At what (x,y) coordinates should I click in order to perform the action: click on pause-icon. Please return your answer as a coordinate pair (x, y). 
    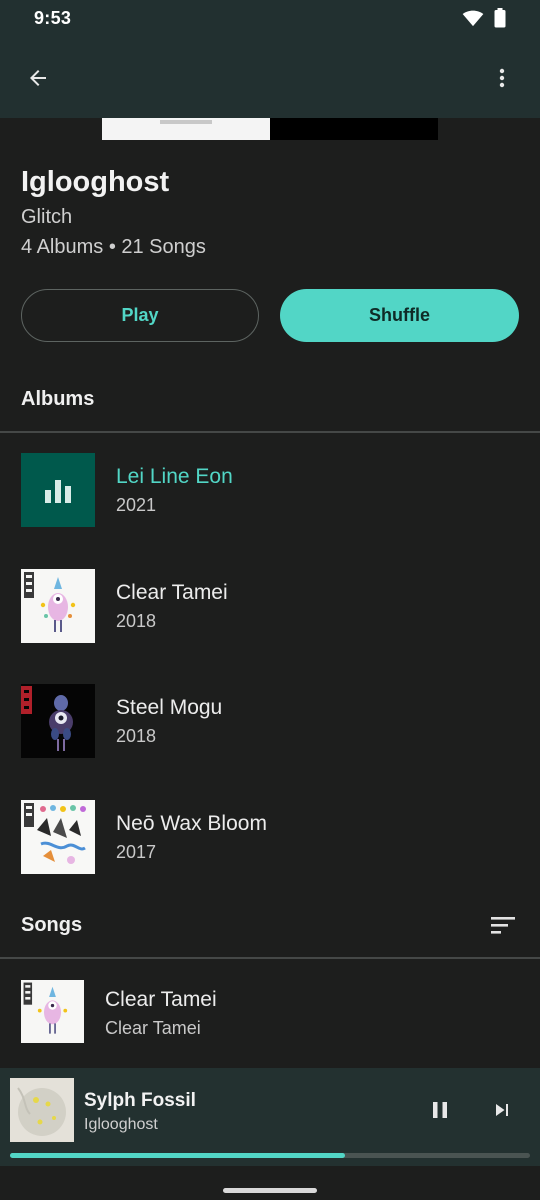
    Looking at the image, I should click on (440, 1110).